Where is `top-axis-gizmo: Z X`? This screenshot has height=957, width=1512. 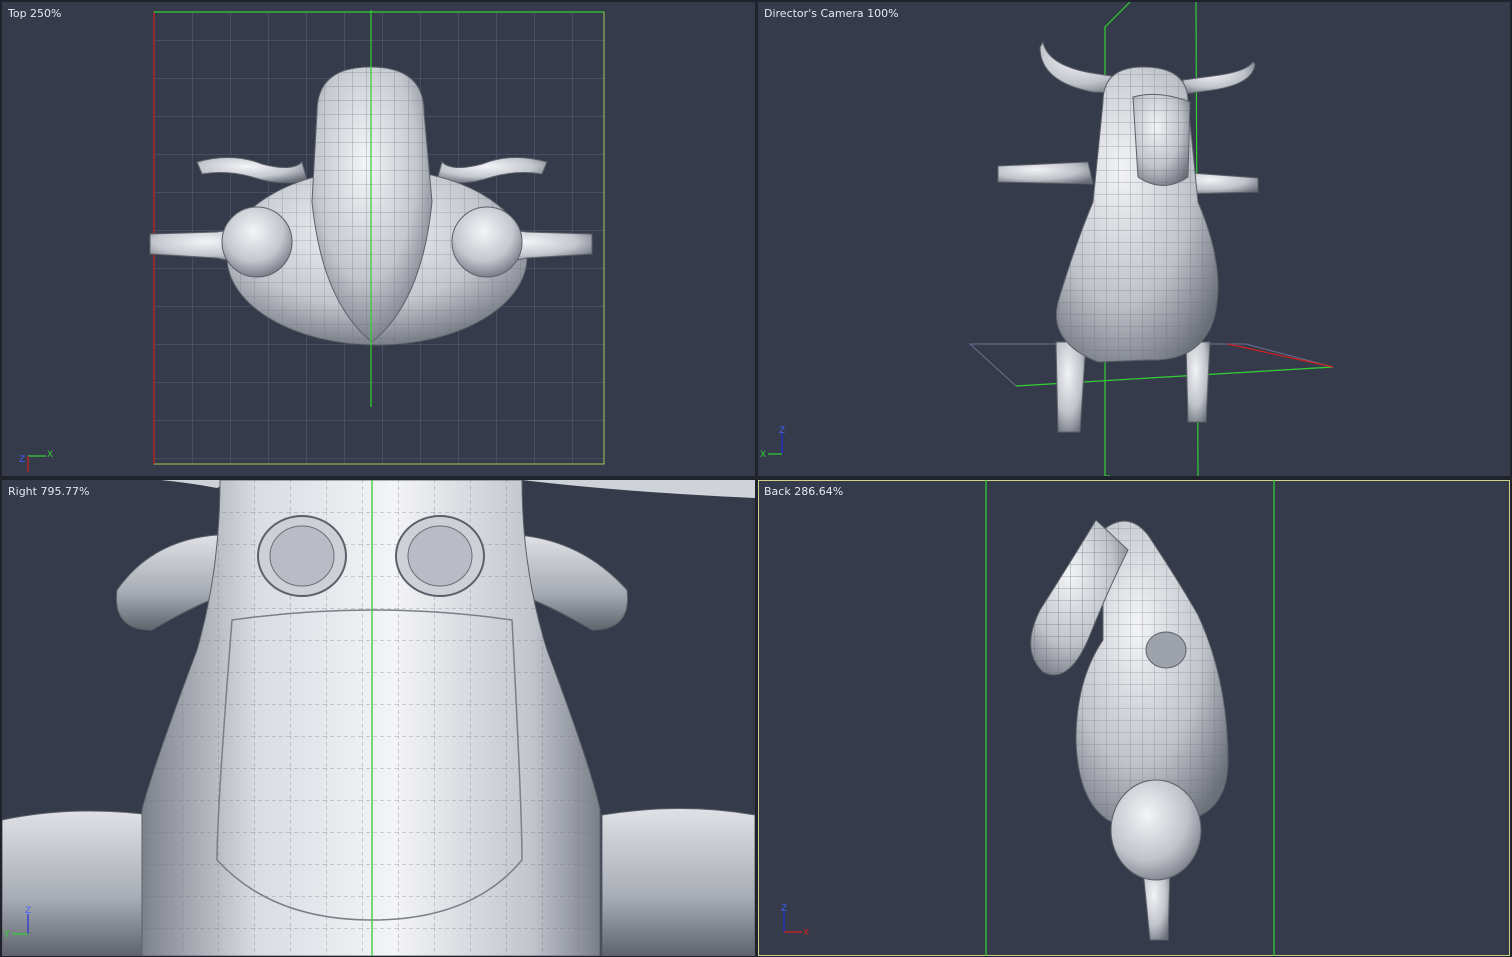
top-axis-gizmo: Z X is located at coordinates (36, 461).